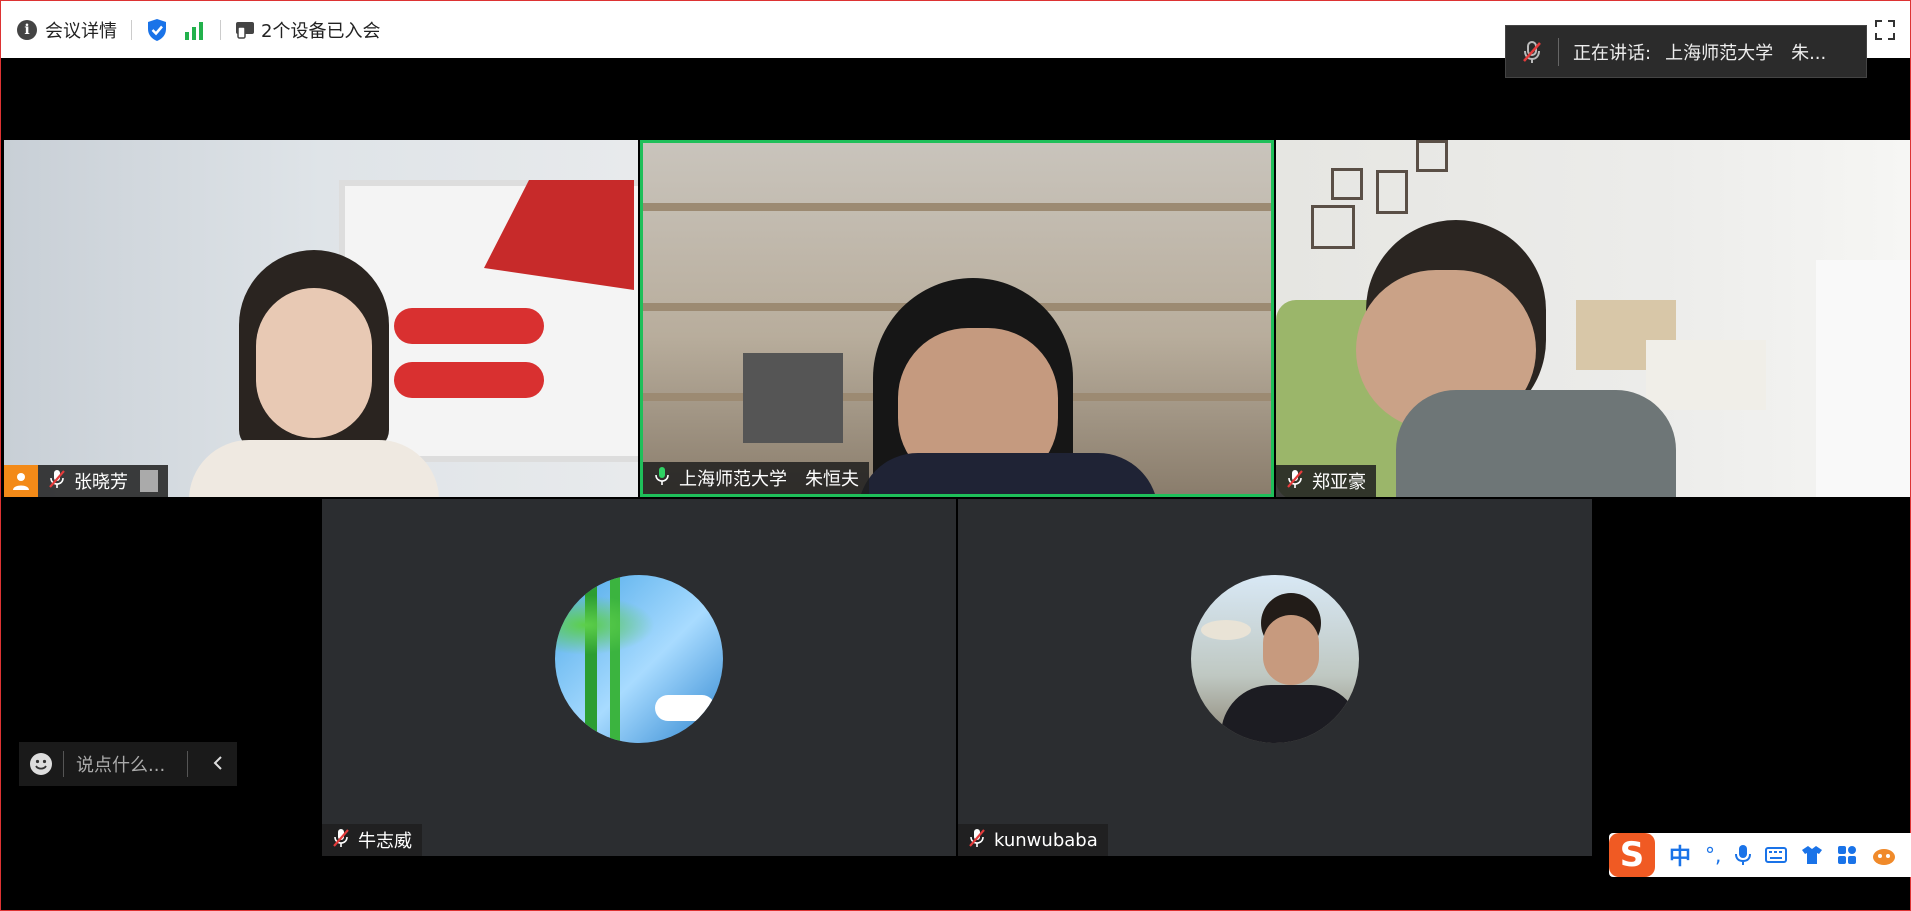 The width and height of the screenshot is (1911, 911). I want to click on devices-button: 2个设备已入会, so click(307, 30).